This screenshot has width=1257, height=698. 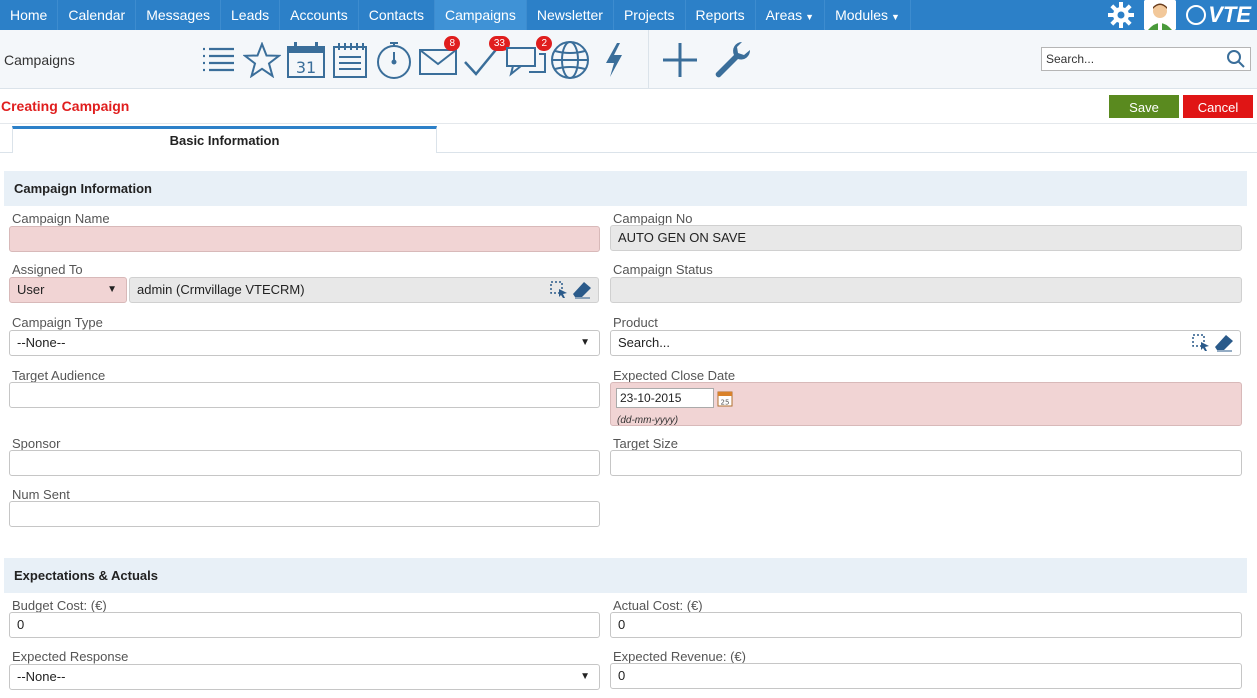 I want to click on sponsor-input, so click(x=304, y=463).